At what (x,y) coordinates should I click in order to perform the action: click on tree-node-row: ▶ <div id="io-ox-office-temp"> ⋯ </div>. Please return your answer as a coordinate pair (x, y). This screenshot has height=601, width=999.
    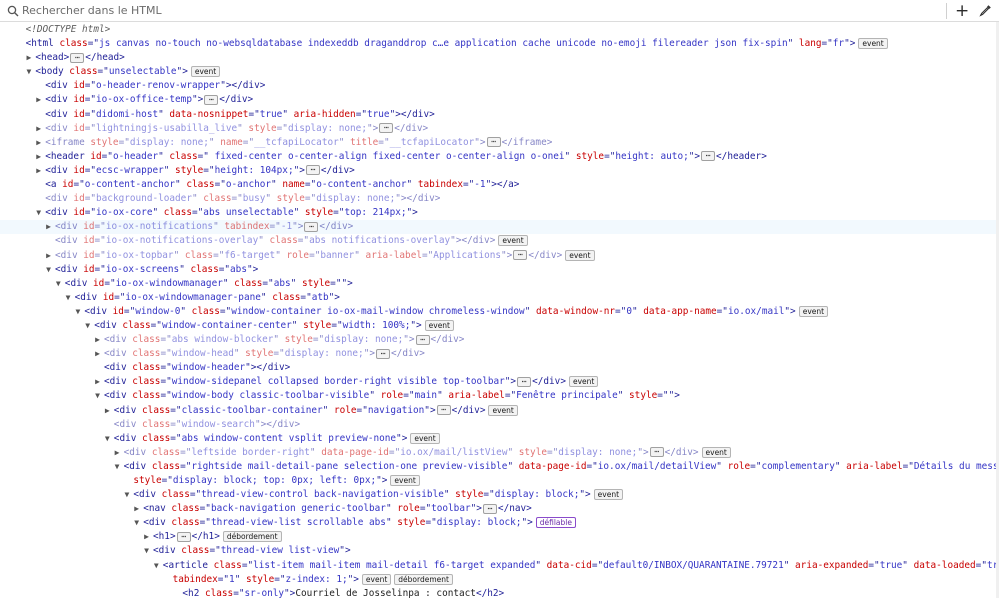
    Looking at the image, I should click on (499, 100).